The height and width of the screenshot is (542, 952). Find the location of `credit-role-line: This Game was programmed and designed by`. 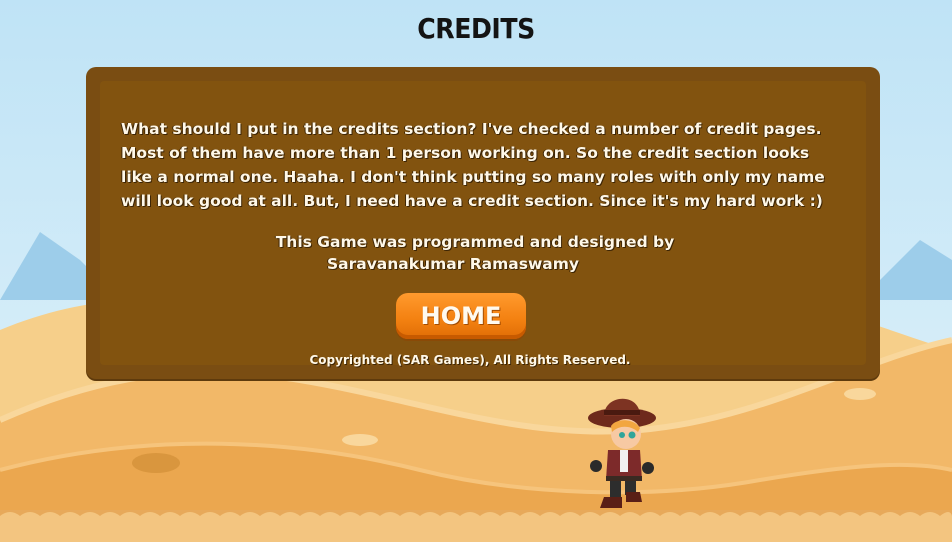

credit-role-line: This Game was programmed and designed by is located at coordinates (475, 242).